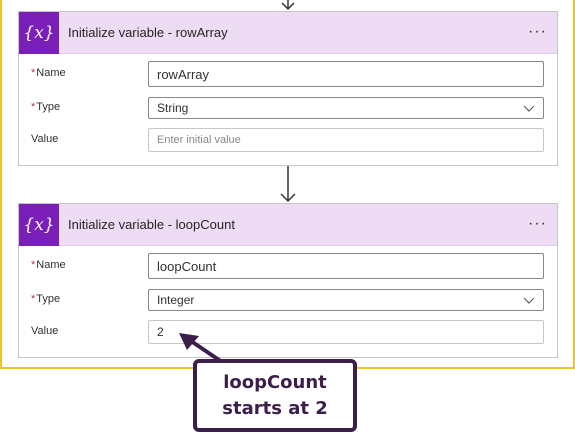 Image resolution: width=575 pixels, height=434 pixels. Describe the element at coordinates (151, 224) in the screenshot. I see `card-title: Initialize variable - loopCount` at that location.